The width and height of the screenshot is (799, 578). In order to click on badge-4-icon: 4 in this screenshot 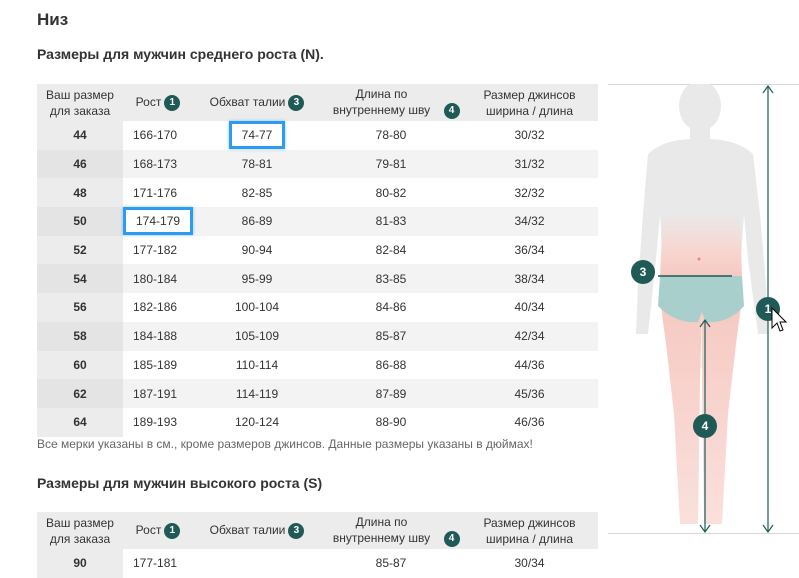, I will do `click(451, 110)`.